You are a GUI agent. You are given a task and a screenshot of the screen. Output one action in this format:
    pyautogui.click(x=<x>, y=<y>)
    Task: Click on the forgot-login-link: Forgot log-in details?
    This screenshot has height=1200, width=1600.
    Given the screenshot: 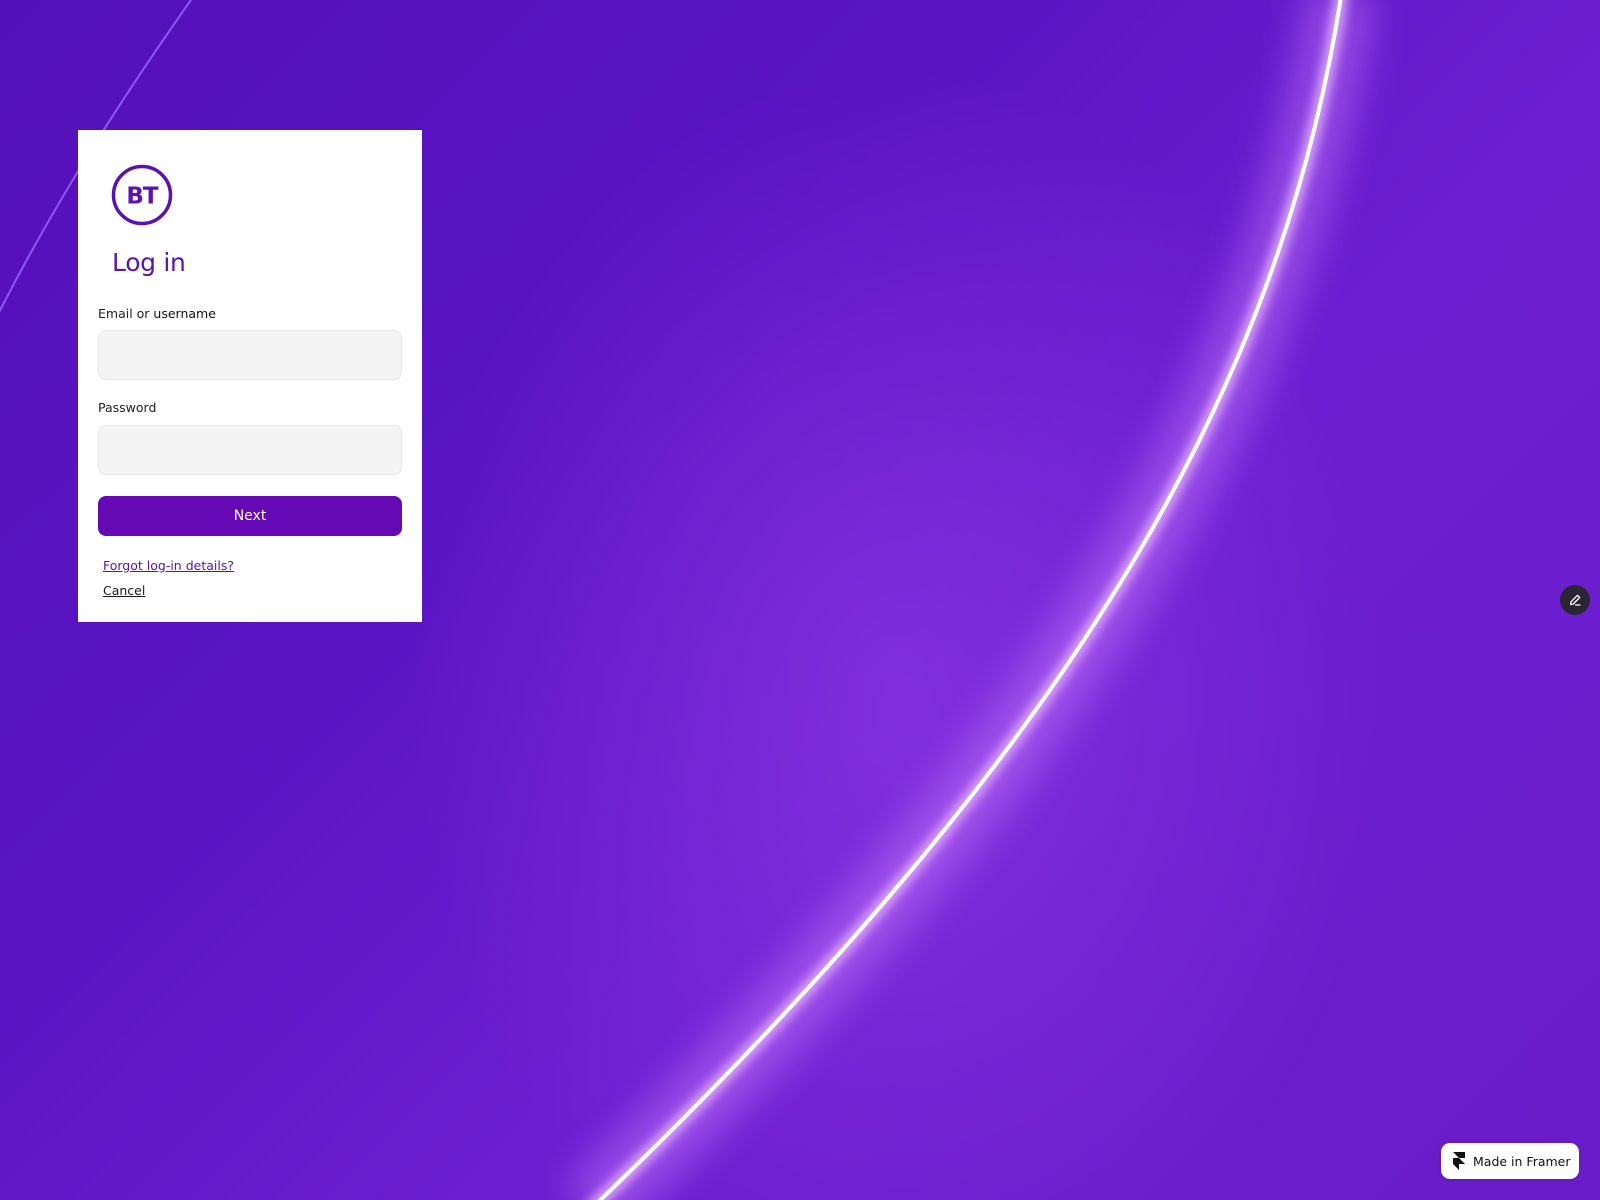 What is the action you would take?
    pyautogui.click(x=168, y=565)
    